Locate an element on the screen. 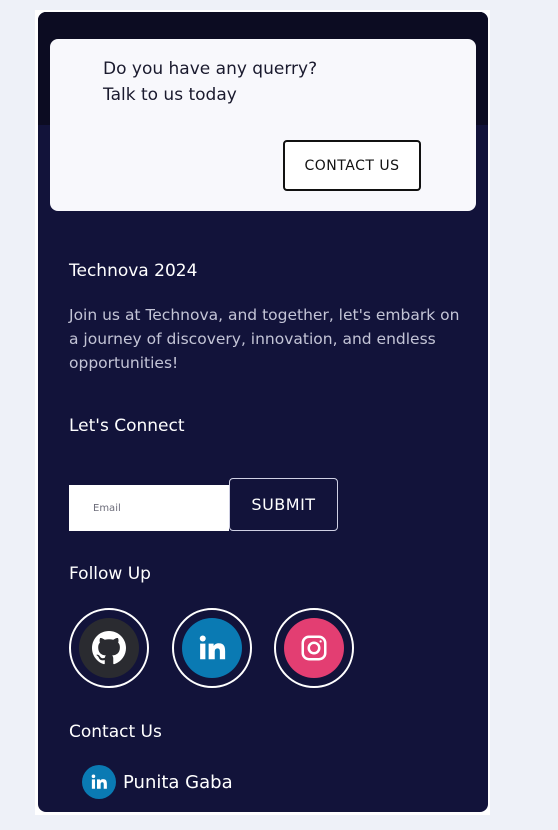 This screenshot has height=830, width=558. contact-us-button: CONTACT US is located at coordinates (352, 165).